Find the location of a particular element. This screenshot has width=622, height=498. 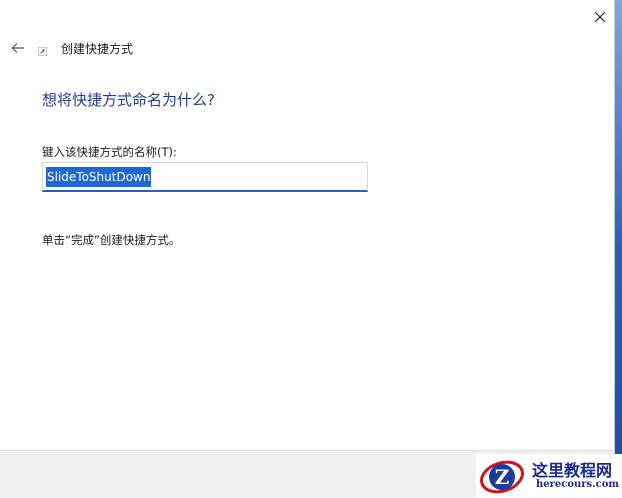

finish-instruction: 单击“完成”创建快捷方式。 is located at coordinates (111, 240).